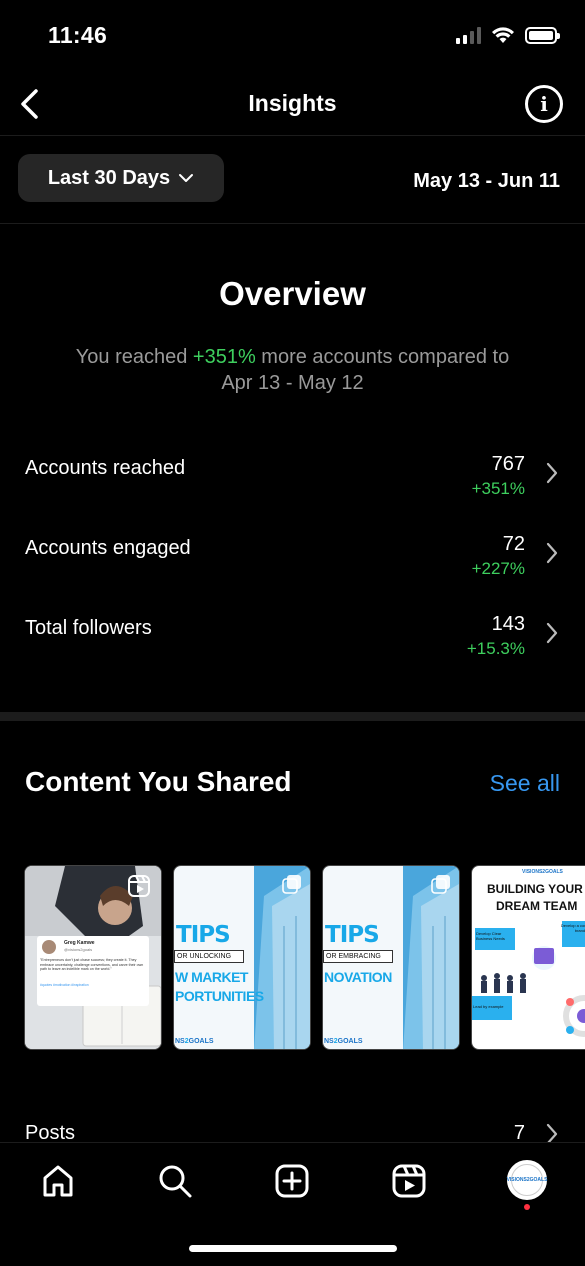 This screenshot has height=1266, width=585. What do you see at coordinates (292, 563) in the screenshot?
I see `metric-row-accounts-engaged: Accounts engaged 72 +227%` at bounding box center [292, 563].